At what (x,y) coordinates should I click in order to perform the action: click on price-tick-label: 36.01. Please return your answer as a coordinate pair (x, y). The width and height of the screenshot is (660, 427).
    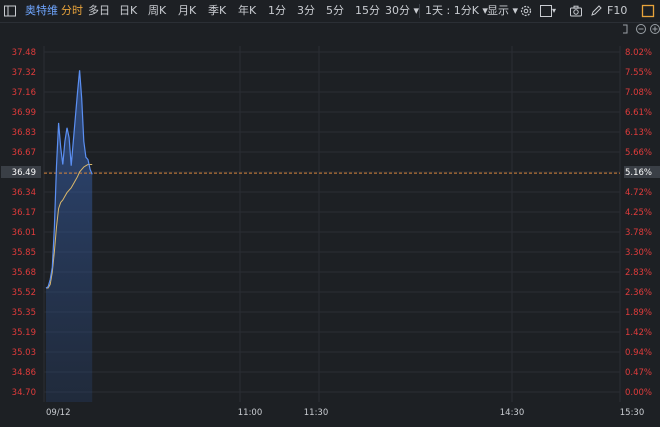
    Looking at the image, I should click on (24, 233).